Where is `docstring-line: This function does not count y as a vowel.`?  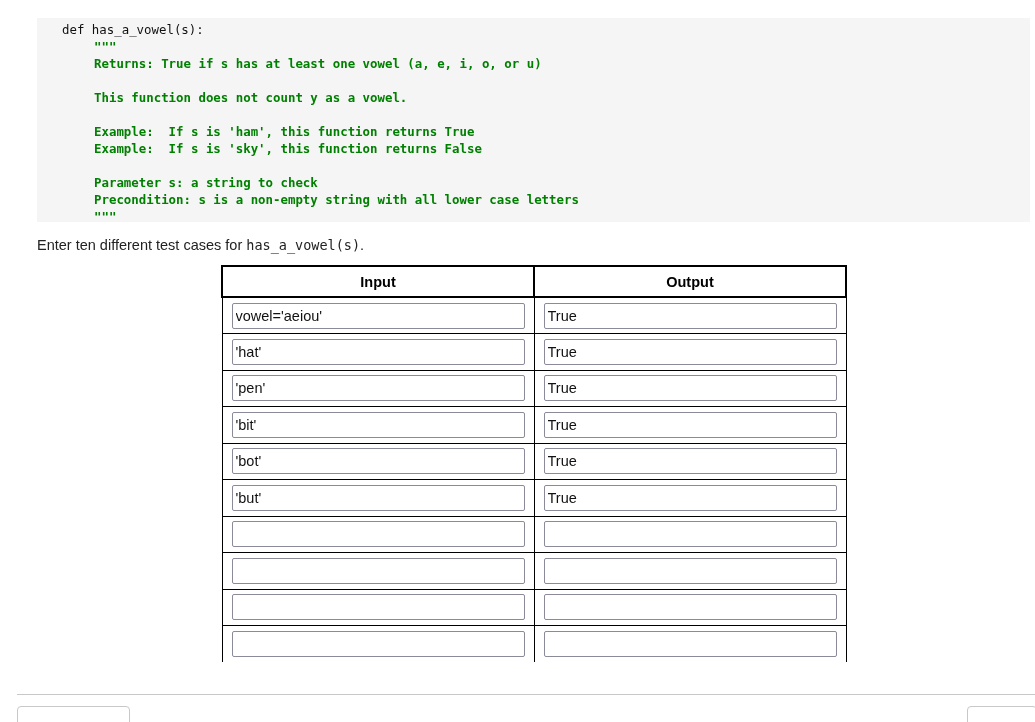 docstring-line: This function does not count y as a vowel. is located at coordinates (251, 97).